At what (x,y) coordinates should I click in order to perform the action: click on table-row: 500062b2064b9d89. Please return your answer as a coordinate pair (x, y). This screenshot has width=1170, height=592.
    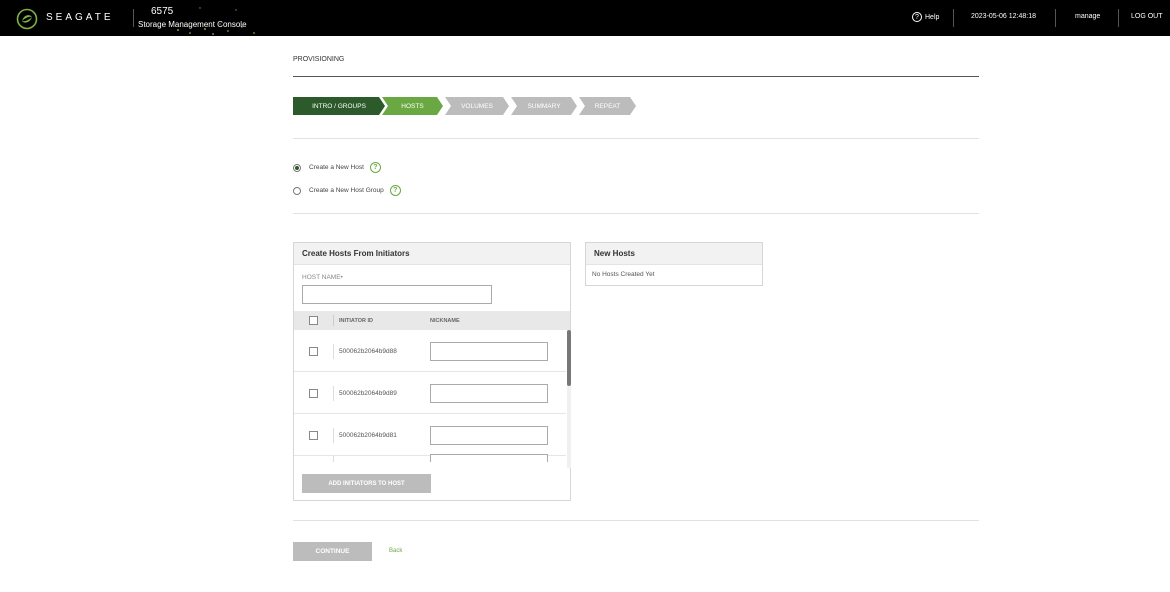
    Looking at the image, I should click on (430, 393).